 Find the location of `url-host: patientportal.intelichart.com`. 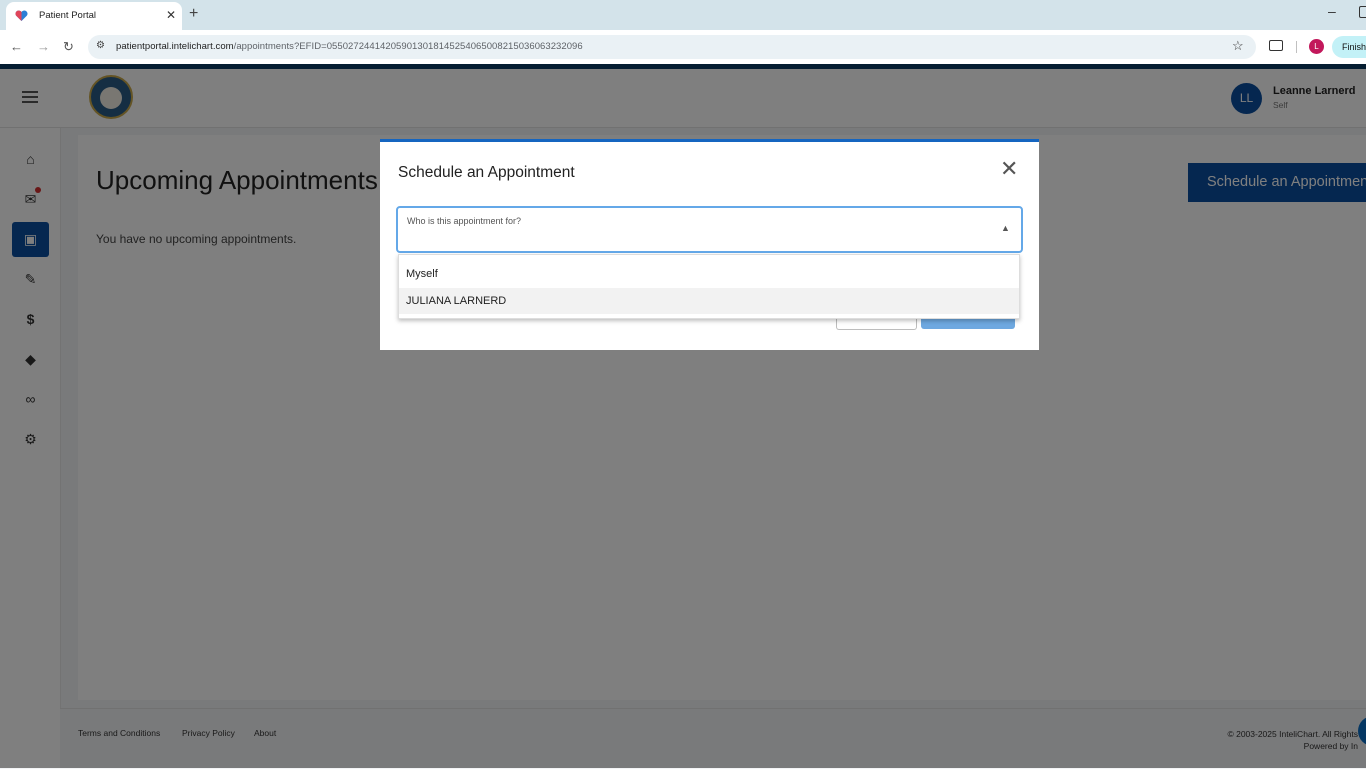

url-host: patientportal.intelichart.com is located at coordinates (175, 46).